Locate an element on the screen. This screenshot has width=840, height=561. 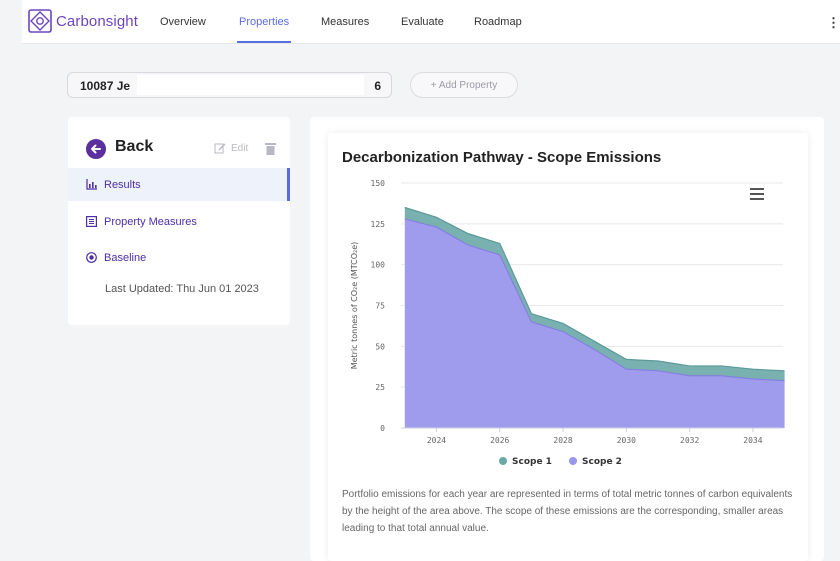
nav-properties: Properties is located at coordinates (264, 22).